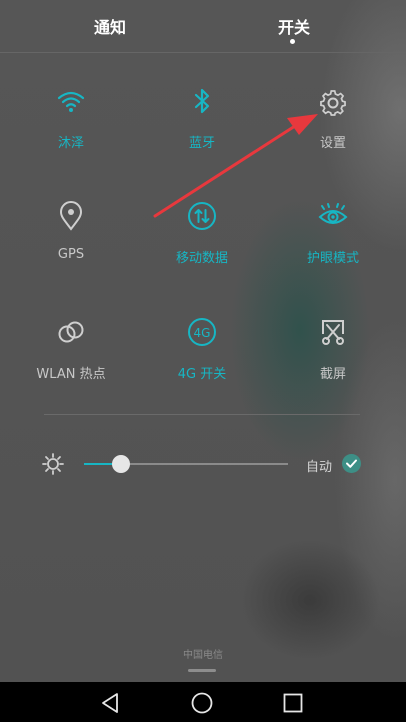 Image resolution: width=406 pixels, height=722 pixels. What do you see at coordinates (201, 258) in the screenshot?
I see `tile-mobile-data-label: 移动数据` at bounding box center [201, 258].